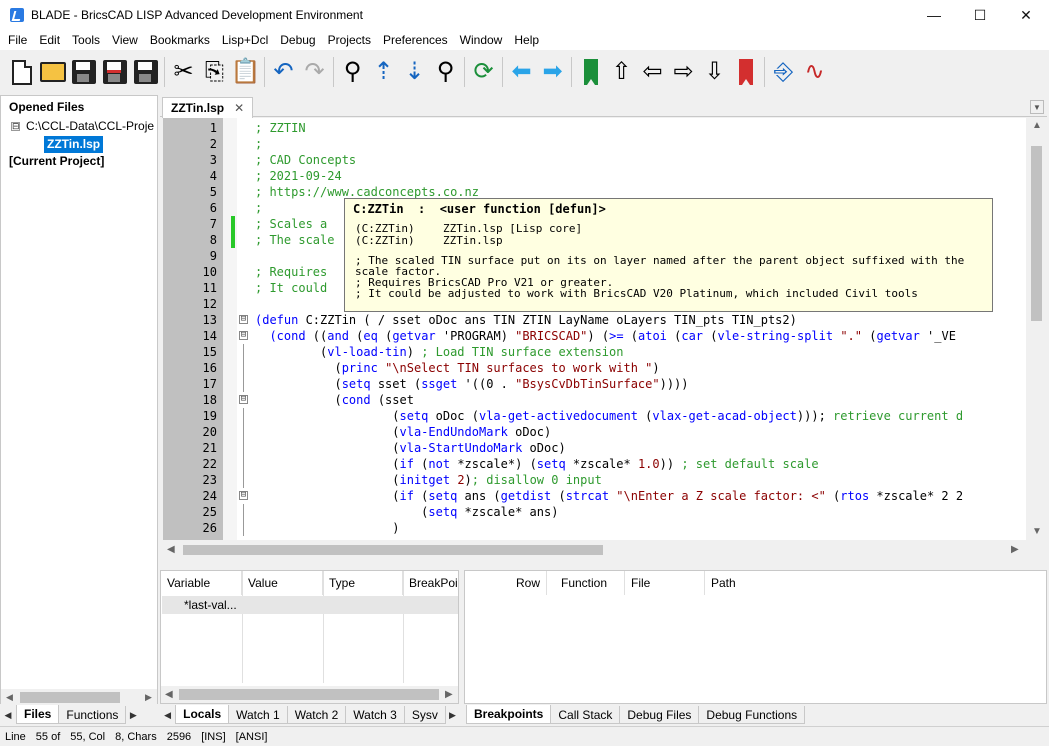 This screenshot has height=746, width=1049. I want to click on column-header-row: Row, so click(506, 583).